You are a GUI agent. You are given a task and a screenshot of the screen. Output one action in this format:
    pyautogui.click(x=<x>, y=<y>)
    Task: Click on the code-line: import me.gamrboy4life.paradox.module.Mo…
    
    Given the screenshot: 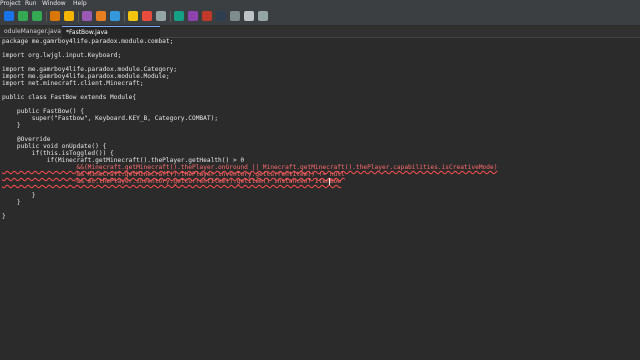 What is the action you would take?
    pyautogui.click(x=86, y=76)
    